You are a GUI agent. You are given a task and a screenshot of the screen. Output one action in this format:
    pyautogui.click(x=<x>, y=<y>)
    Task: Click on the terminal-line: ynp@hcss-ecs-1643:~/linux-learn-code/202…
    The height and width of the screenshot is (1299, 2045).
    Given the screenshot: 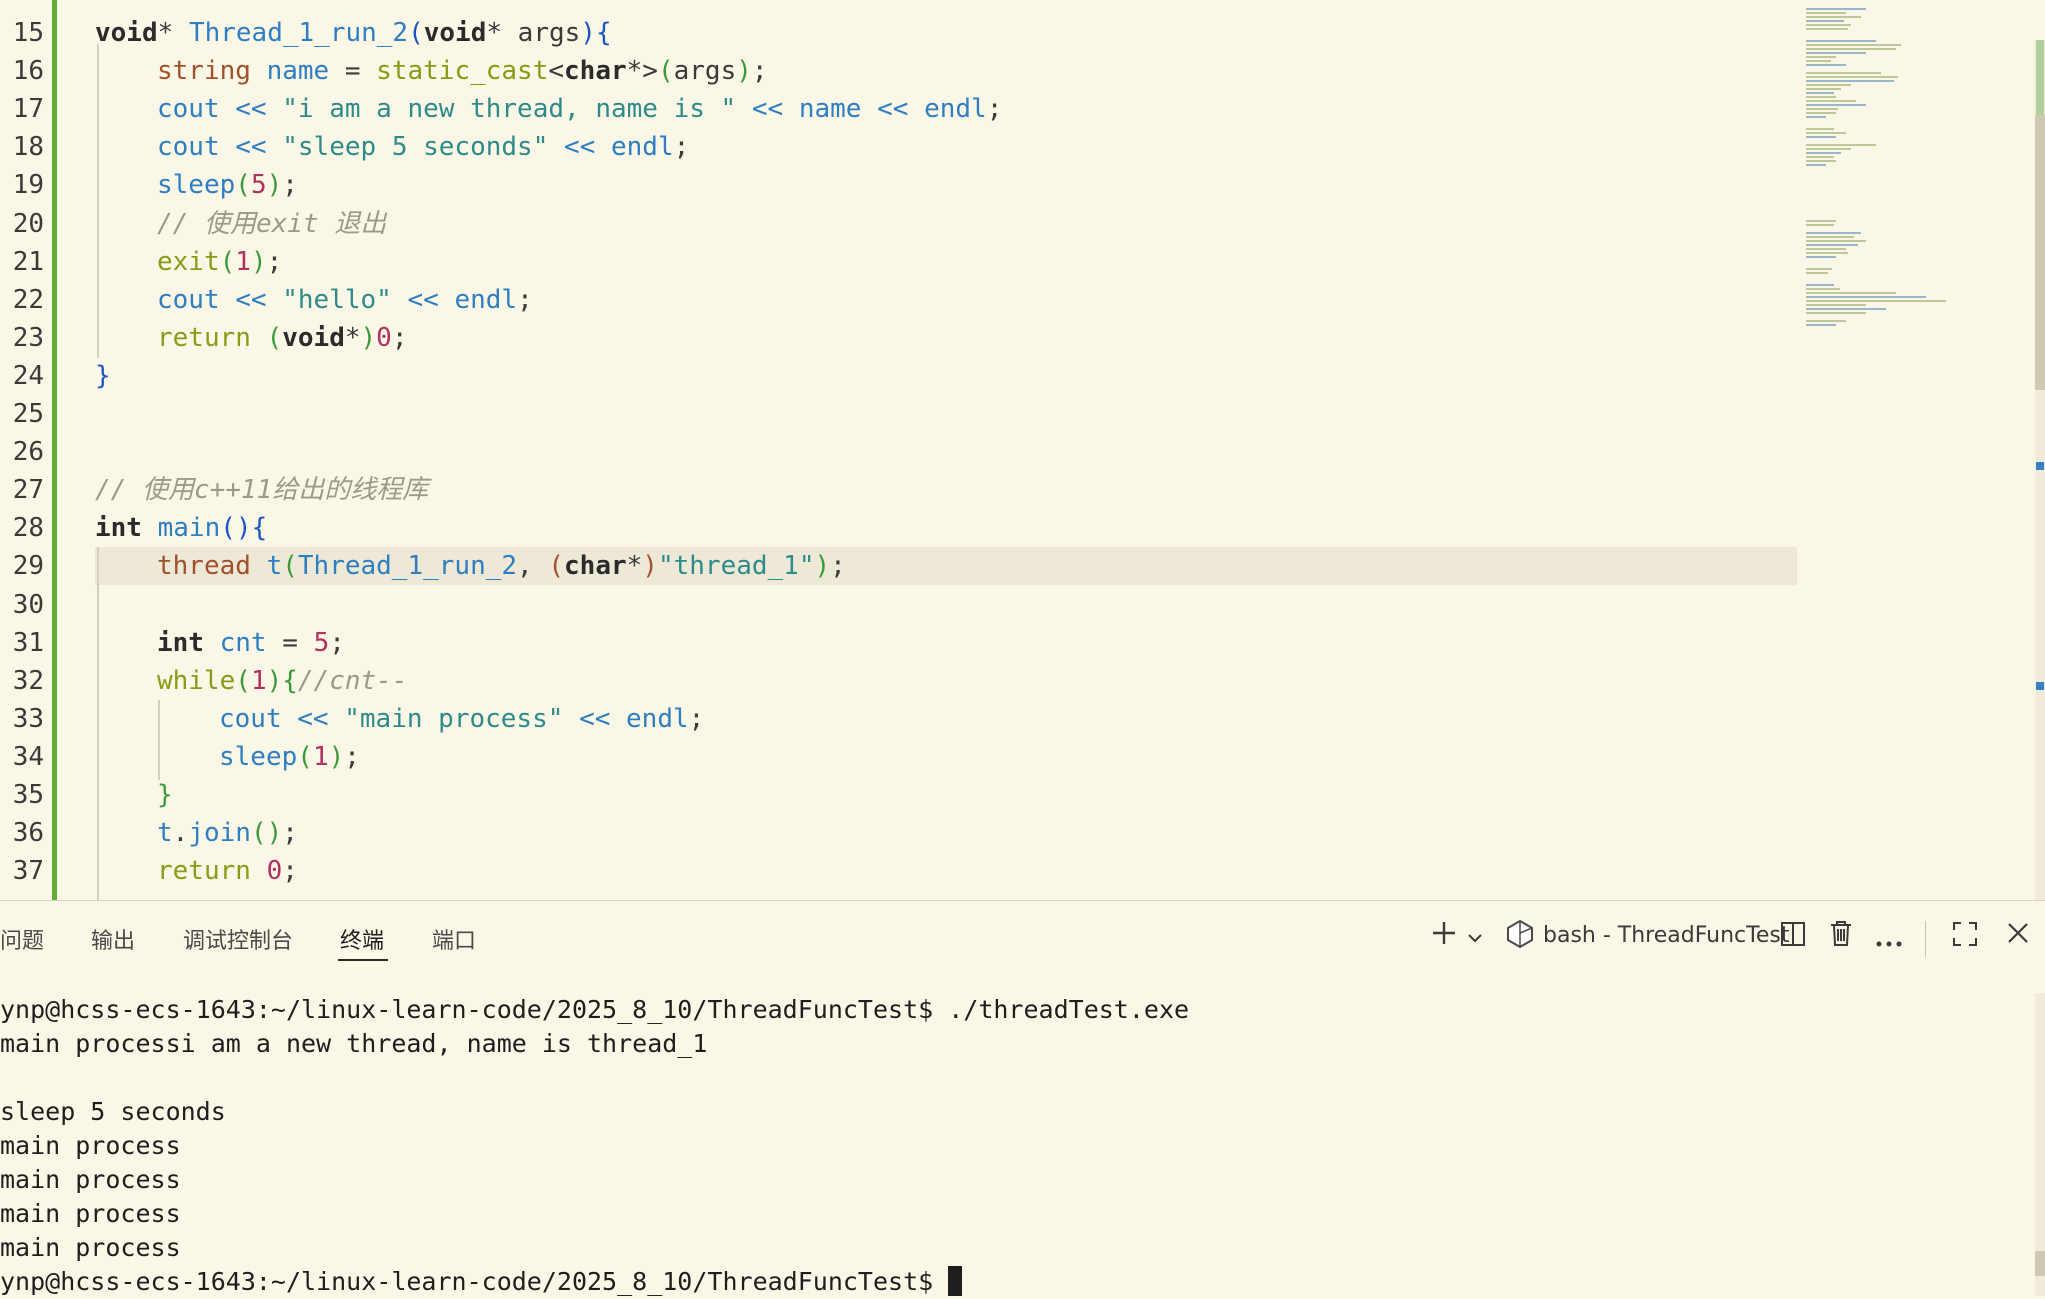 What is the action you would take?
    pyautogui.click(x=595, y=1009)
    